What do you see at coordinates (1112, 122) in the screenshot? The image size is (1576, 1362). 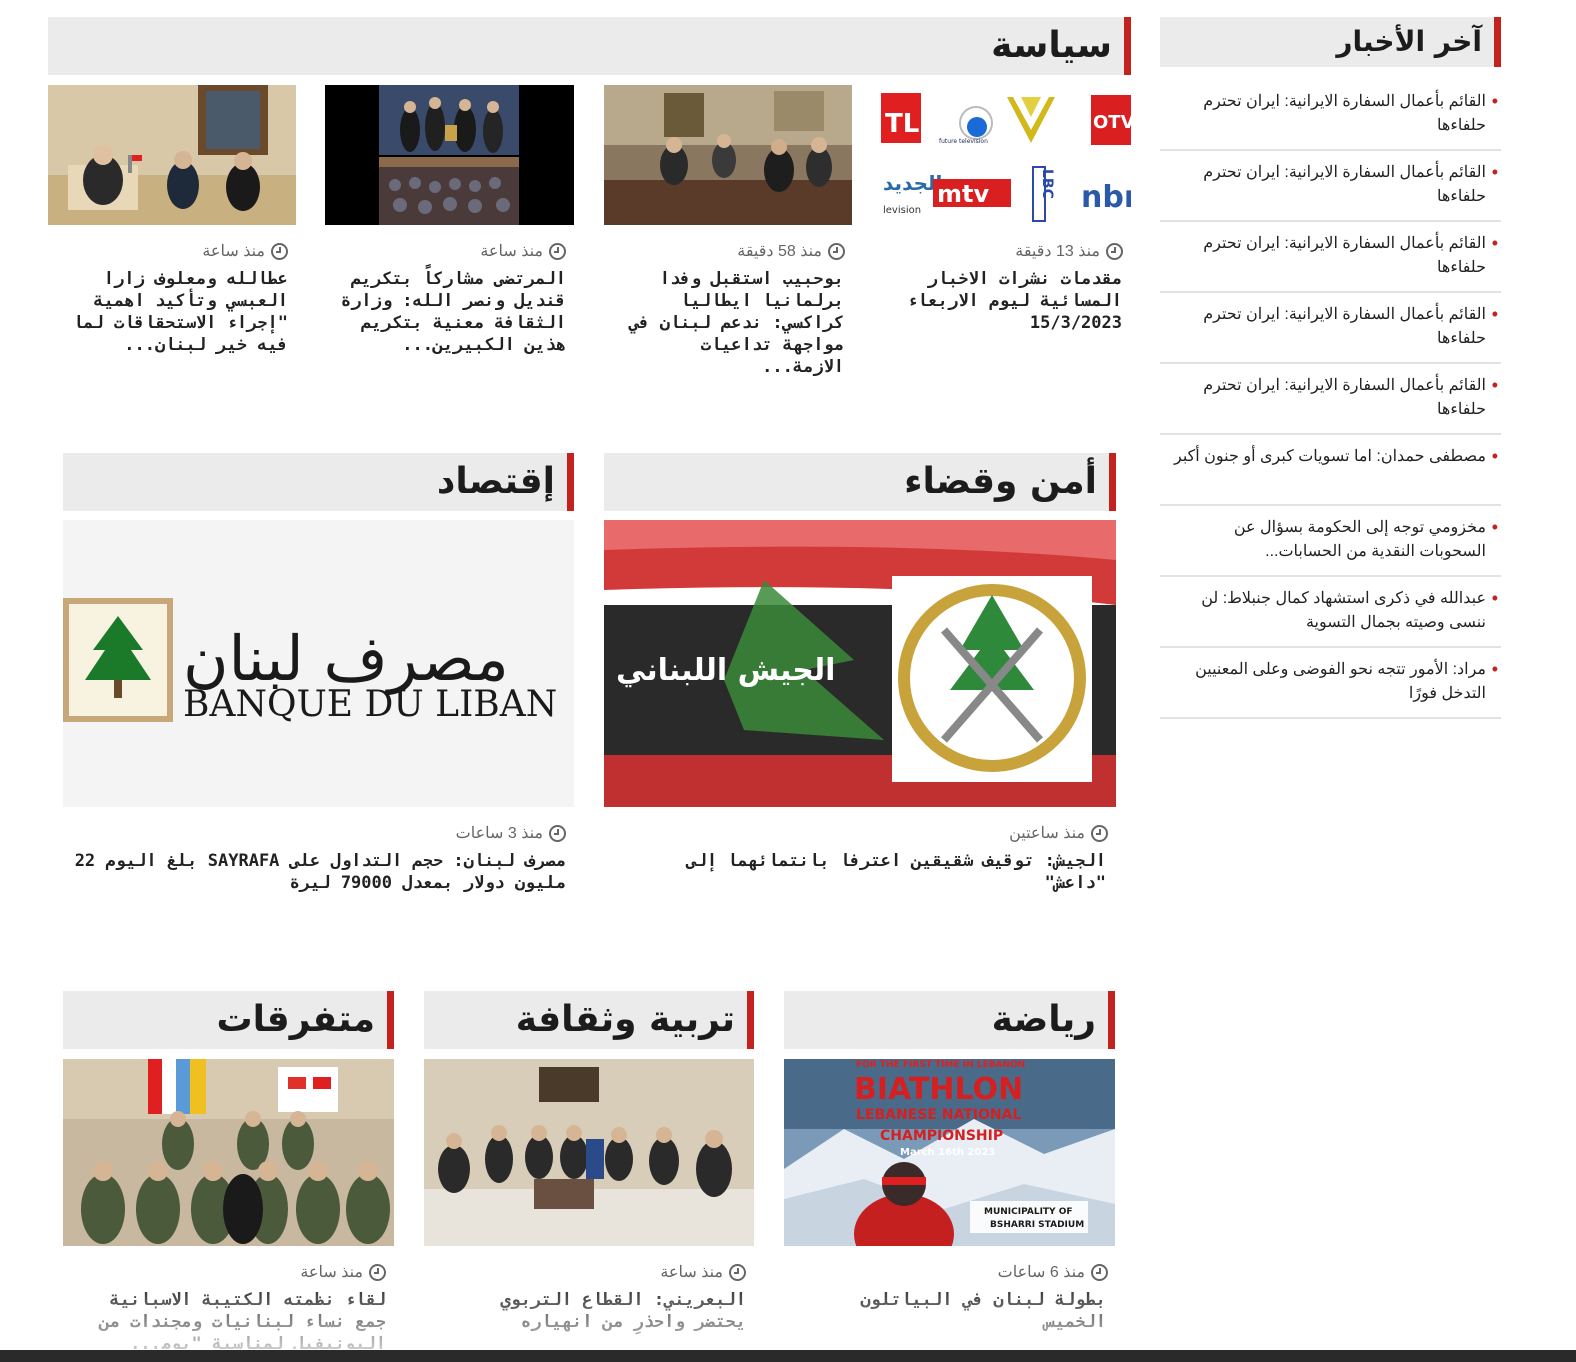 I see `svg-text: OTV` at bounding box center [1112, 122].